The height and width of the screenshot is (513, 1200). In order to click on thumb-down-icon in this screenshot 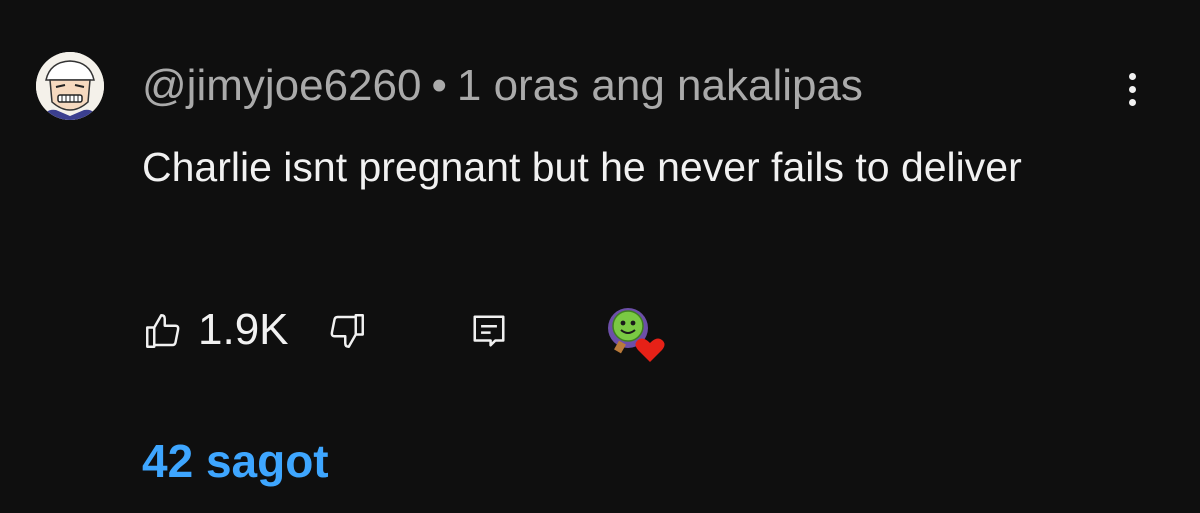, I will do `click(347, 331)`.